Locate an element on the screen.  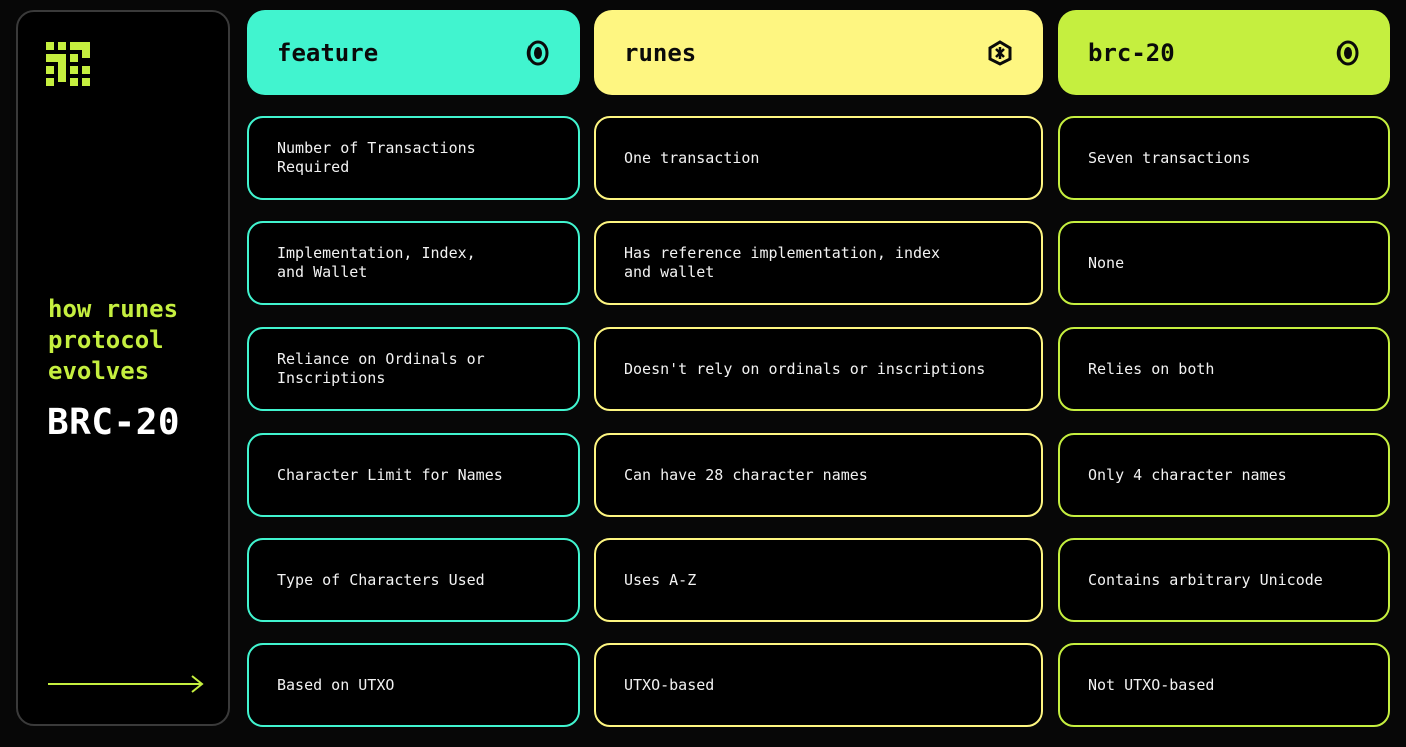
feature-cell-character-limit: Character Limit for Names is located at coordinates (413, 475).